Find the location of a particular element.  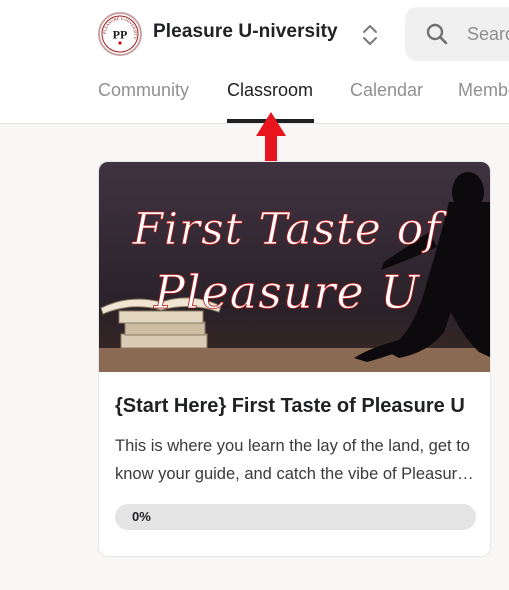

chevron-up-down-icon is located at coordinates (370, 35).